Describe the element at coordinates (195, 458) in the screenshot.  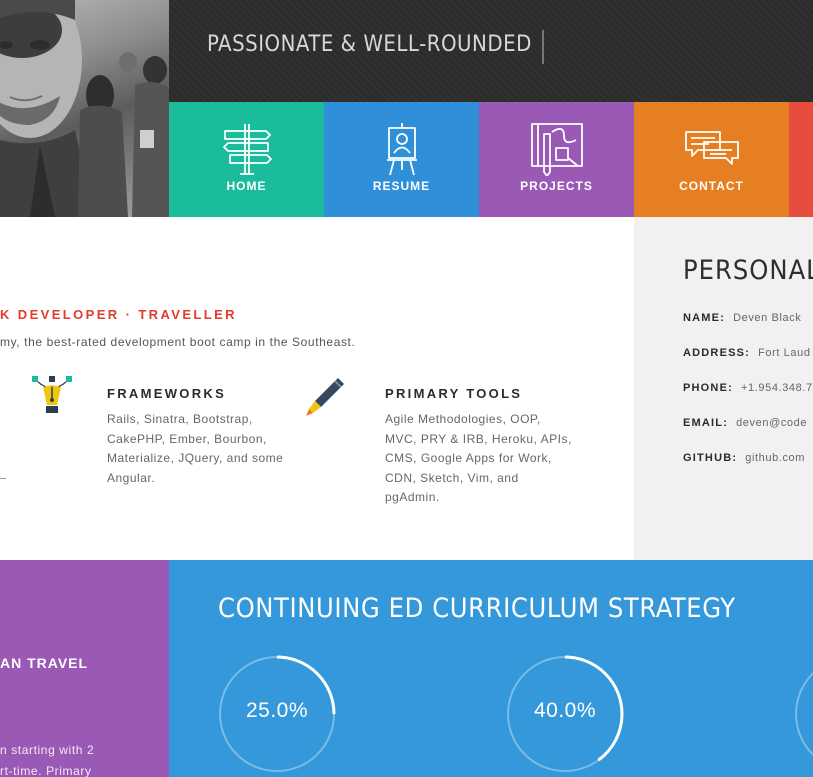
I see `frameworks-line: Materialize, JQuery, and some` at that location.